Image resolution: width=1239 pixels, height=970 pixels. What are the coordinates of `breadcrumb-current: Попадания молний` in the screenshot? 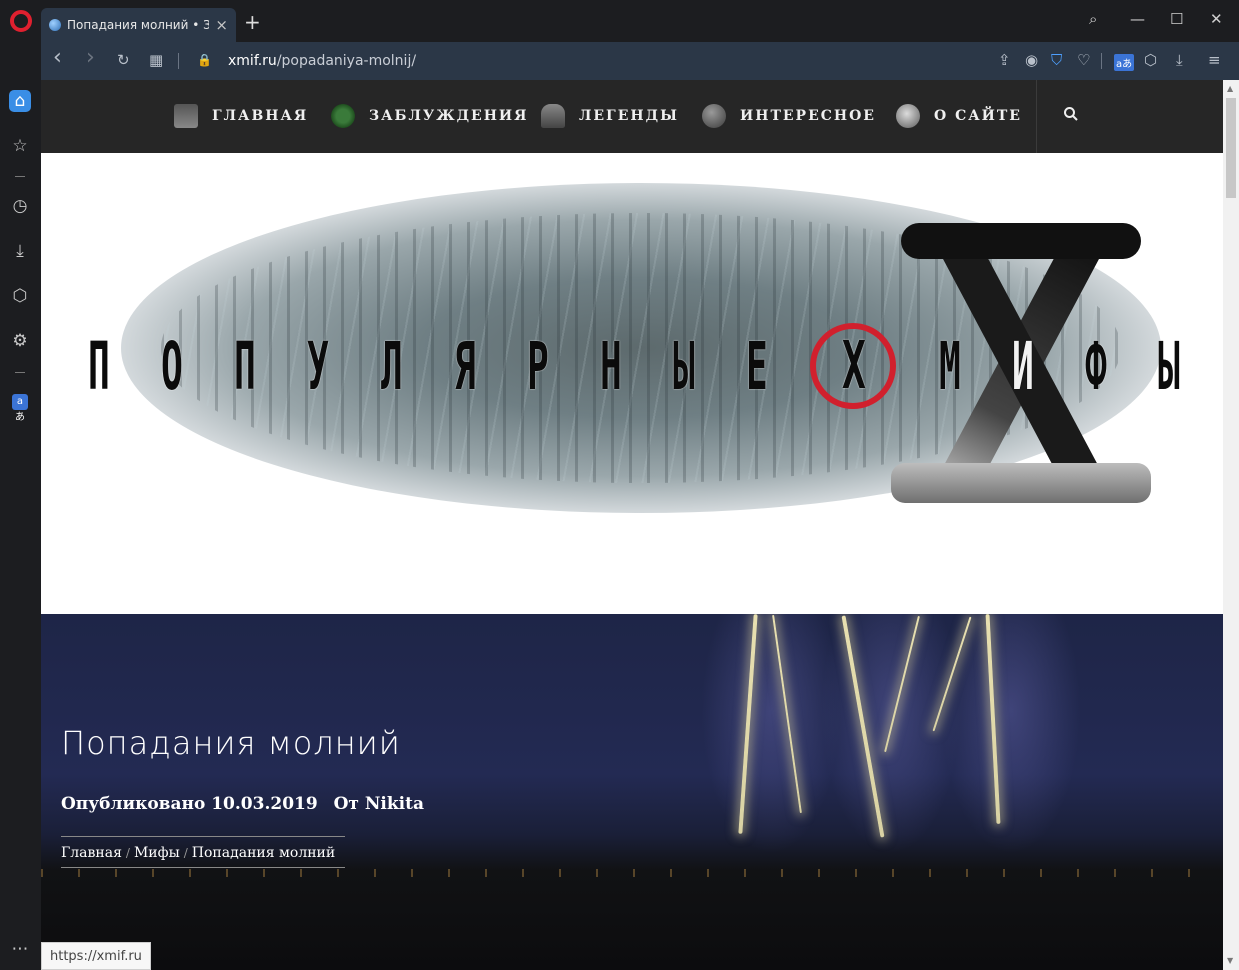 It's located at (263, 853).